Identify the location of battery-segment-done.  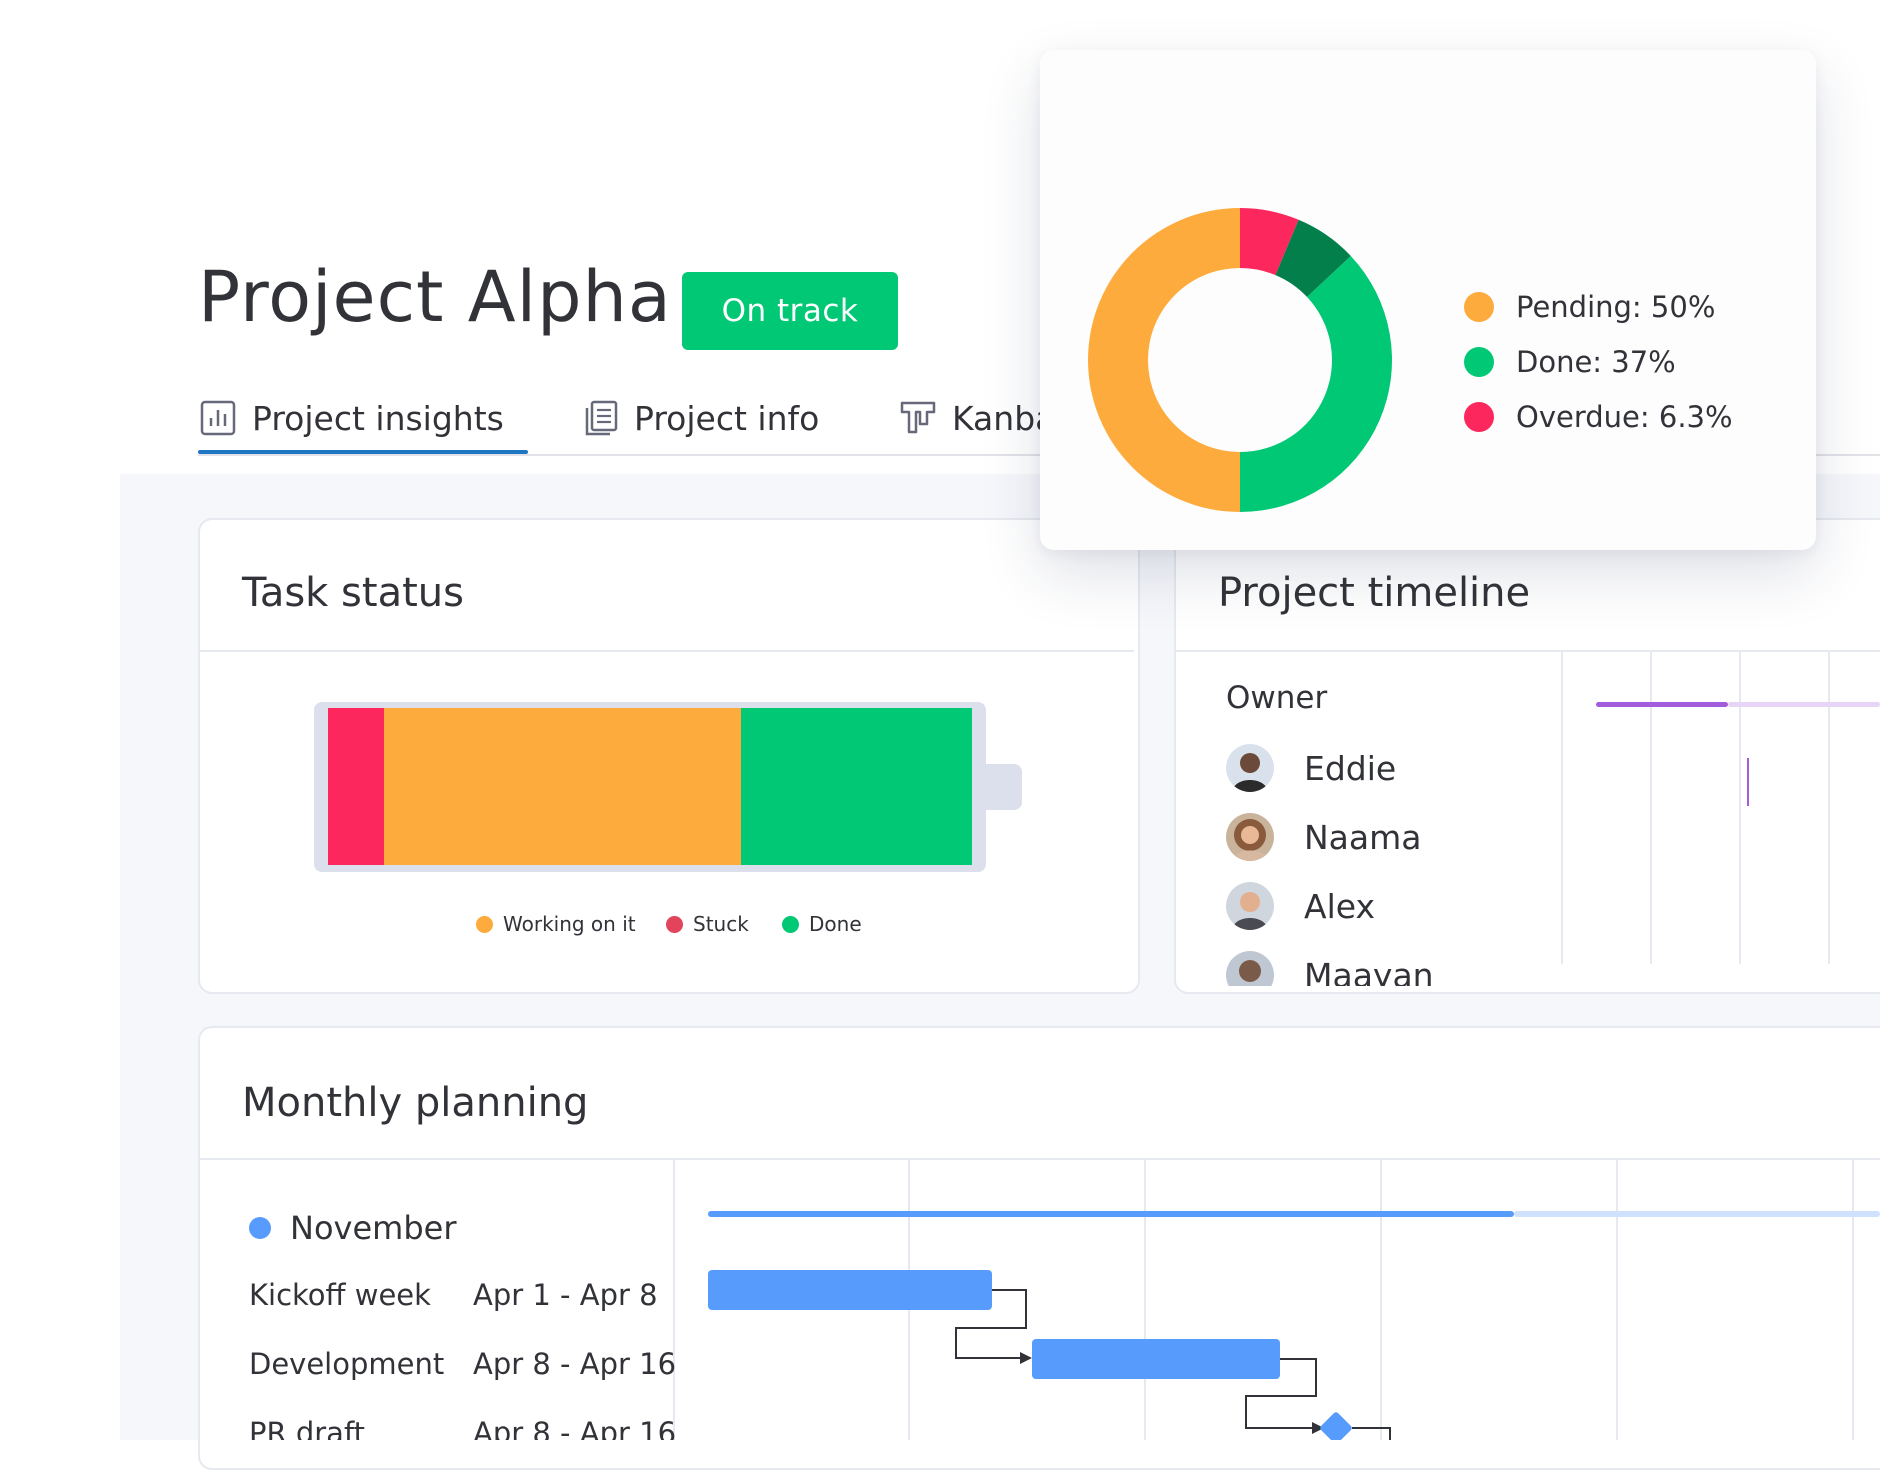
(856, 786).